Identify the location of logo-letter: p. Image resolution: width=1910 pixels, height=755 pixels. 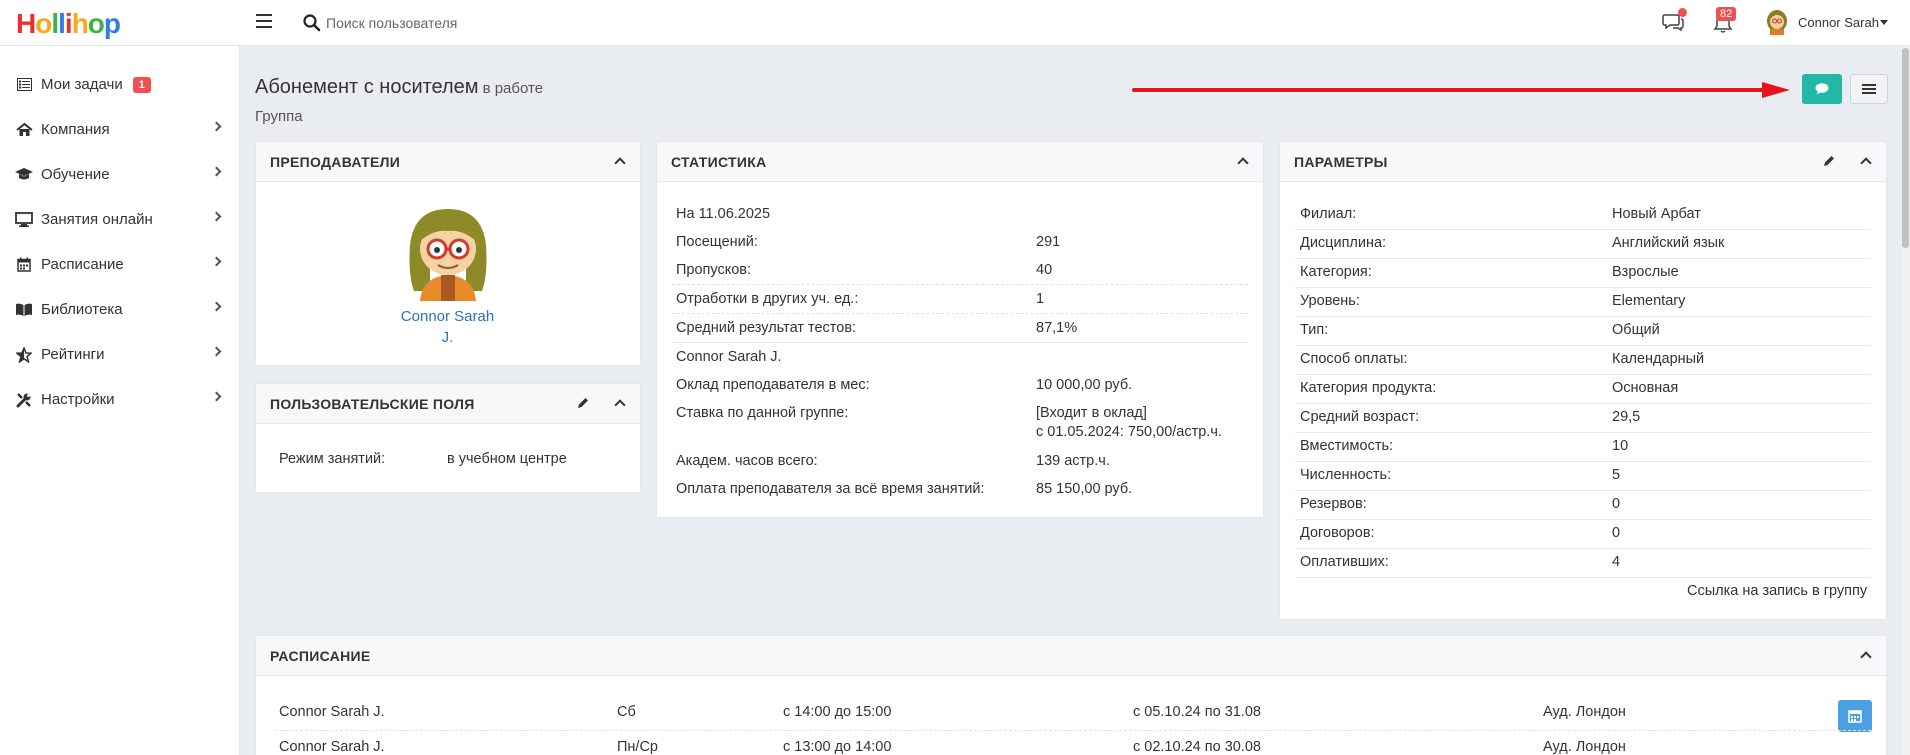
(112, 23).